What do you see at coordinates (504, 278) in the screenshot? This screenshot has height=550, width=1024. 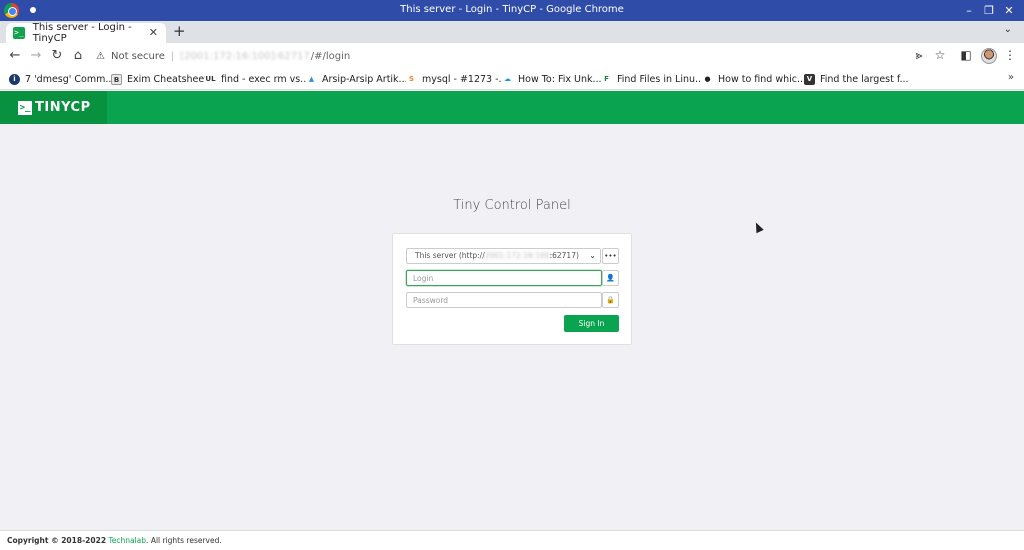 I see `login-input` at bounding box center [504, 278].